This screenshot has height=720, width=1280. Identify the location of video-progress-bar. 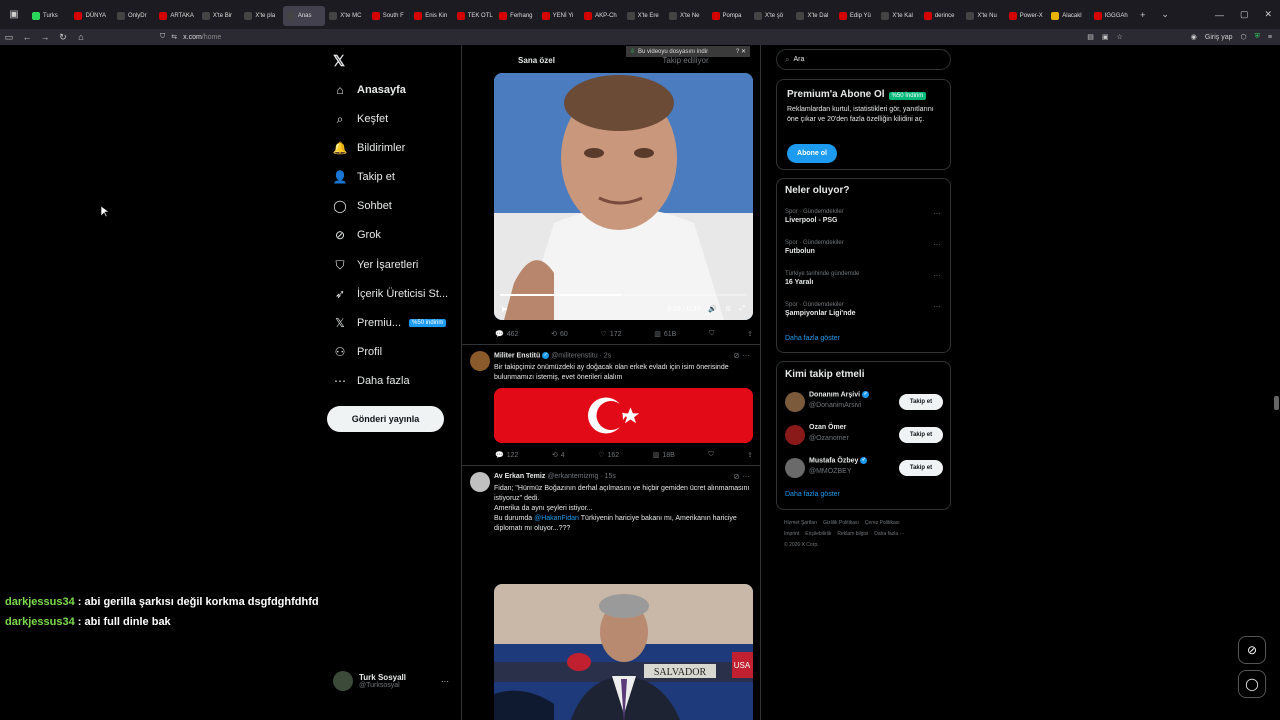
(623, 295).